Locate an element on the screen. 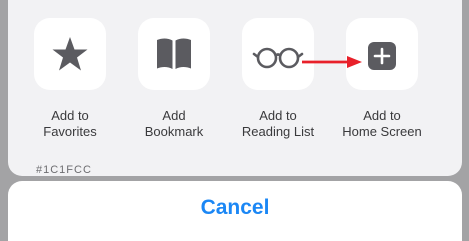 This screenshot has height=241, width=469. add-to-favorites-button: Add to Favorites is located at coordinates (70, 75).